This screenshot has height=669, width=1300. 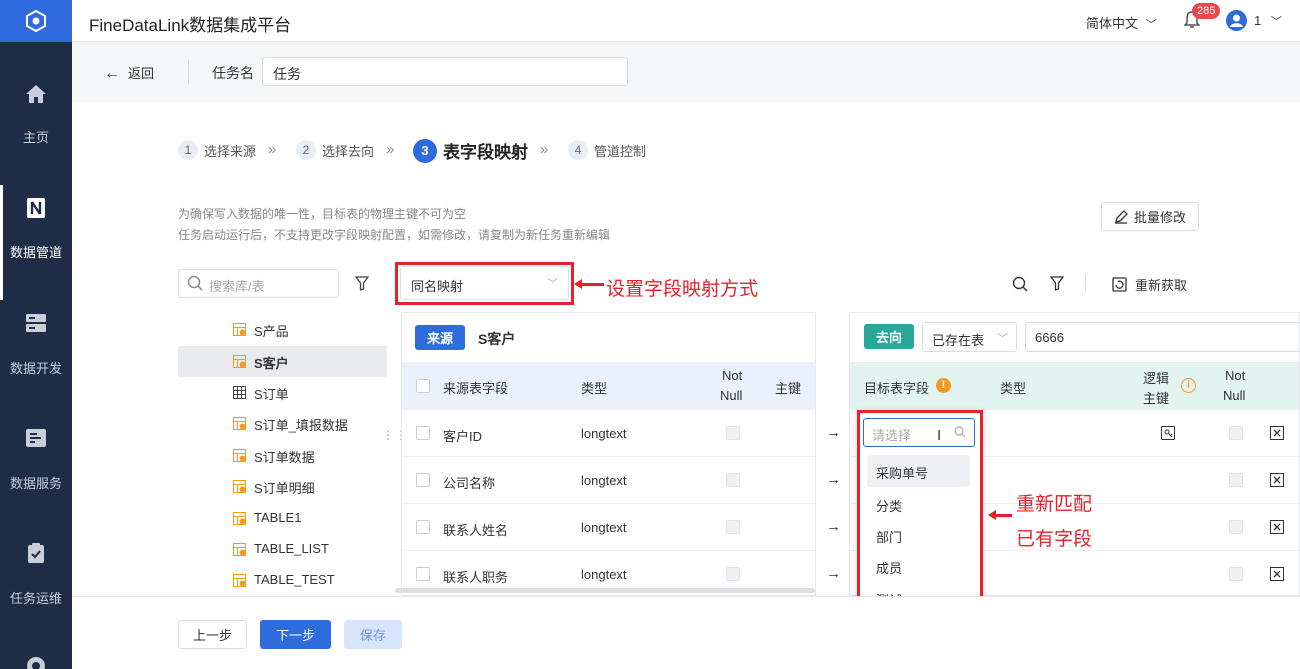 What do you see at coordinates (463, 436) in the screenshot?
I see `source-field: 客户ID` at bounding box center [463, 436].